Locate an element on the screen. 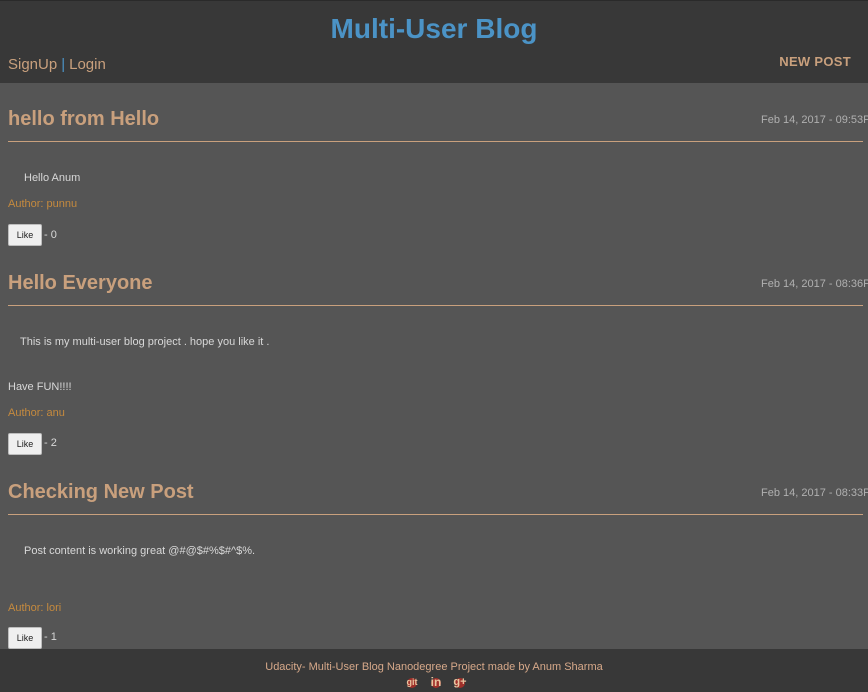 This screenshot has width=868, height=692. post-title: hello from Hello is located at coordinates (83, 119).